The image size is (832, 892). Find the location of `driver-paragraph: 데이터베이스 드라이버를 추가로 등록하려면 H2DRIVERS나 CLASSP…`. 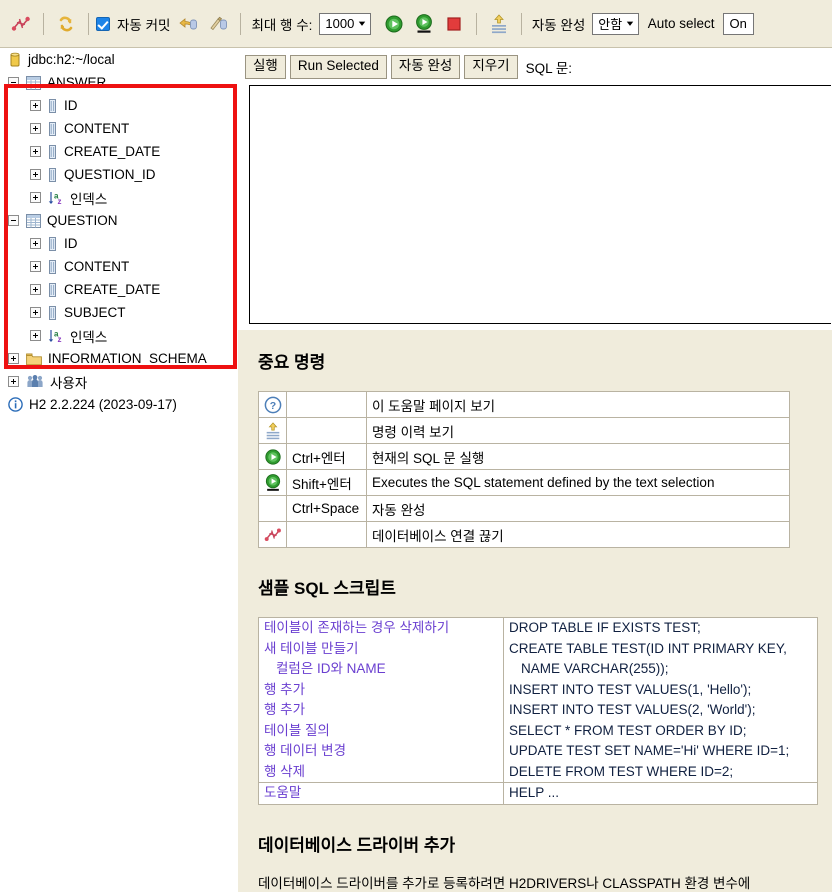

driver-paragraph: 데이터베이스 드라이버를 추가로 등록하려면 H2DRIVERS나 CLASSP… is located at coordinates (504, 883).